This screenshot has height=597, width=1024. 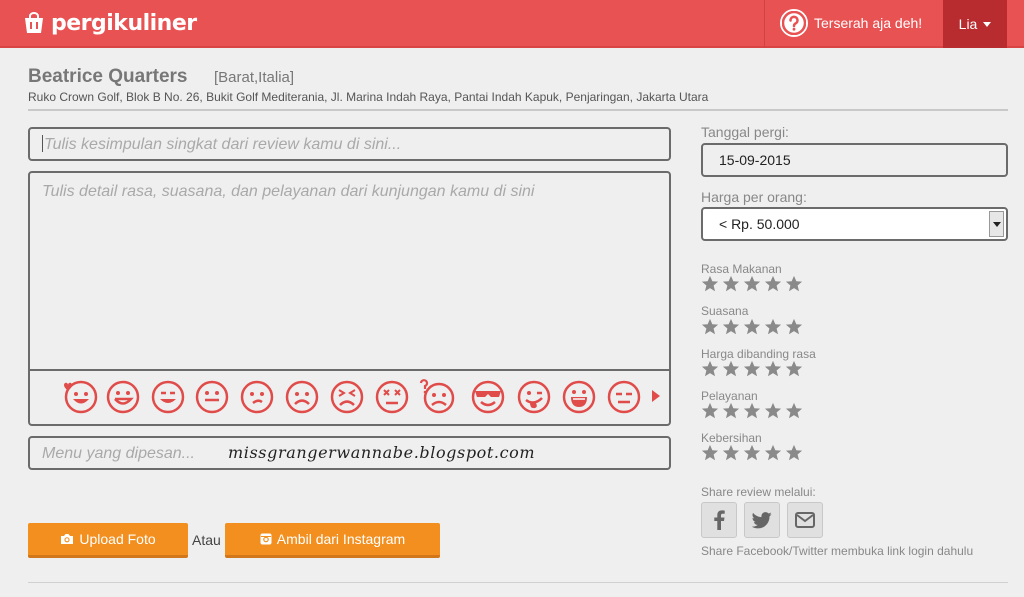 What do you see at coordinates (254, 77) in the screenshot?
I see `place-category: [Barat,Italia]` at bounding box center [254, 77].